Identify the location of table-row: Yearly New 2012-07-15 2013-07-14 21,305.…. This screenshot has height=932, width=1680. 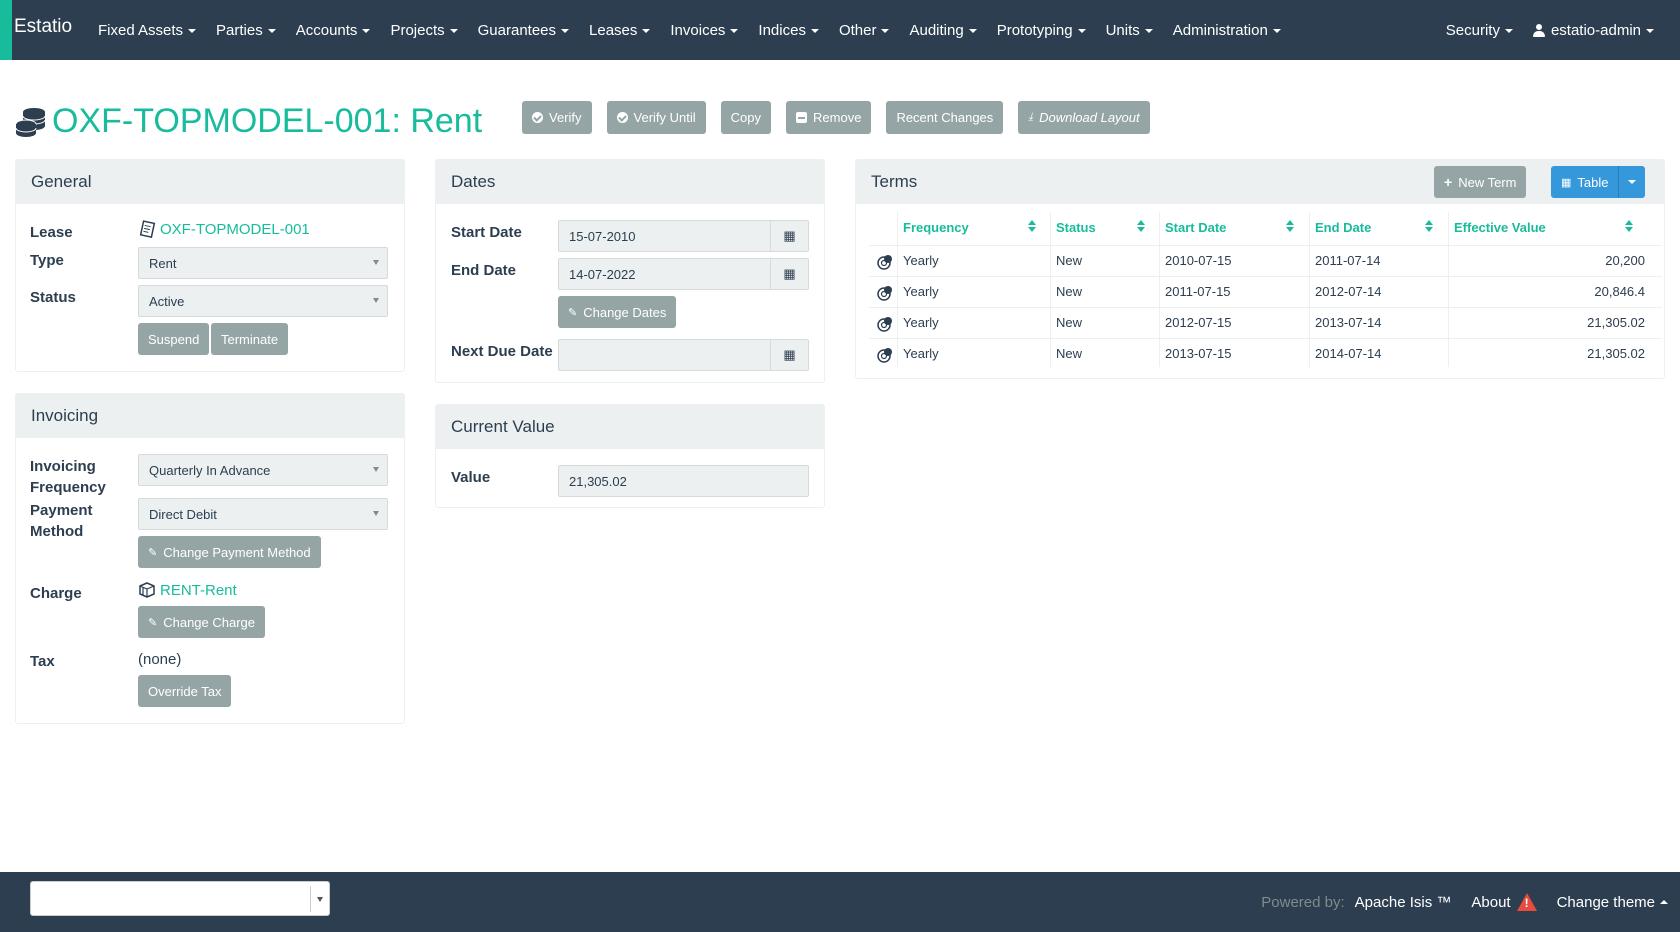
(1265, 322).